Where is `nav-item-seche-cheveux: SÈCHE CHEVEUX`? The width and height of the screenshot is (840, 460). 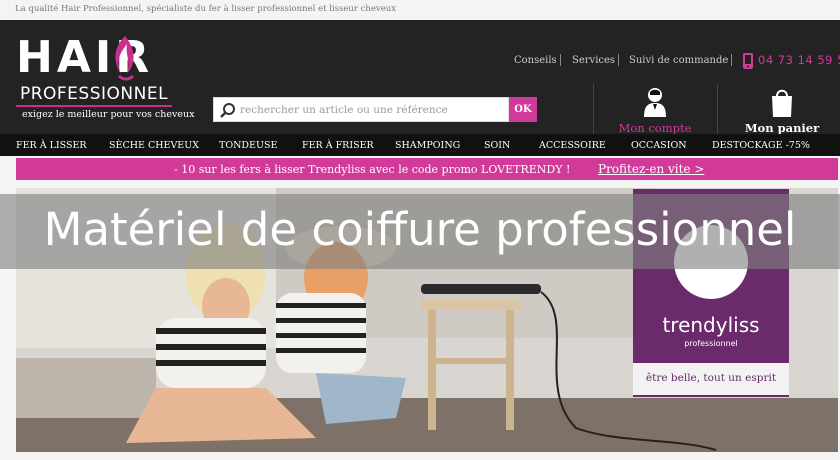
nav-item-seche-cheveux: SÈCHE CHEVEUX is located at coordinates (154, 145).